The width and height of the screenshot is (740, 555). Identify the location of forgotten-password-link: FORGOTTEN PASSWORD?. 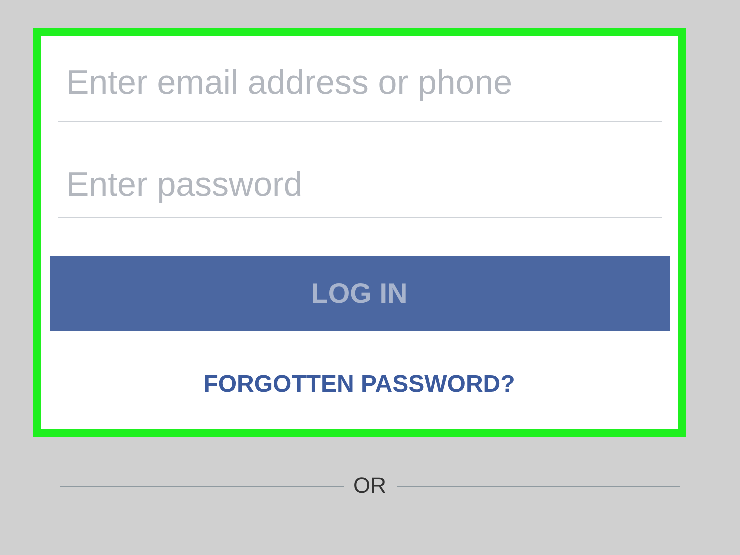
(360, 385).